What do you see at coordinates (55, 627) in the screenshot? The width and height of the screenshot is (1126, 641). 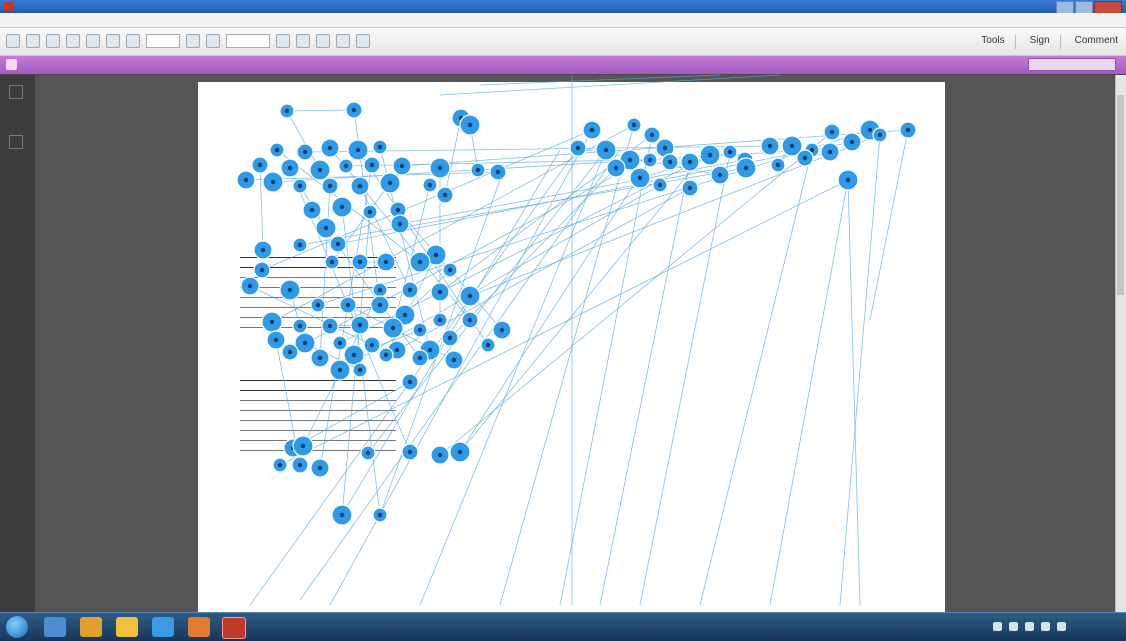 I see `folder-icon` at bounding box center [55, 627].